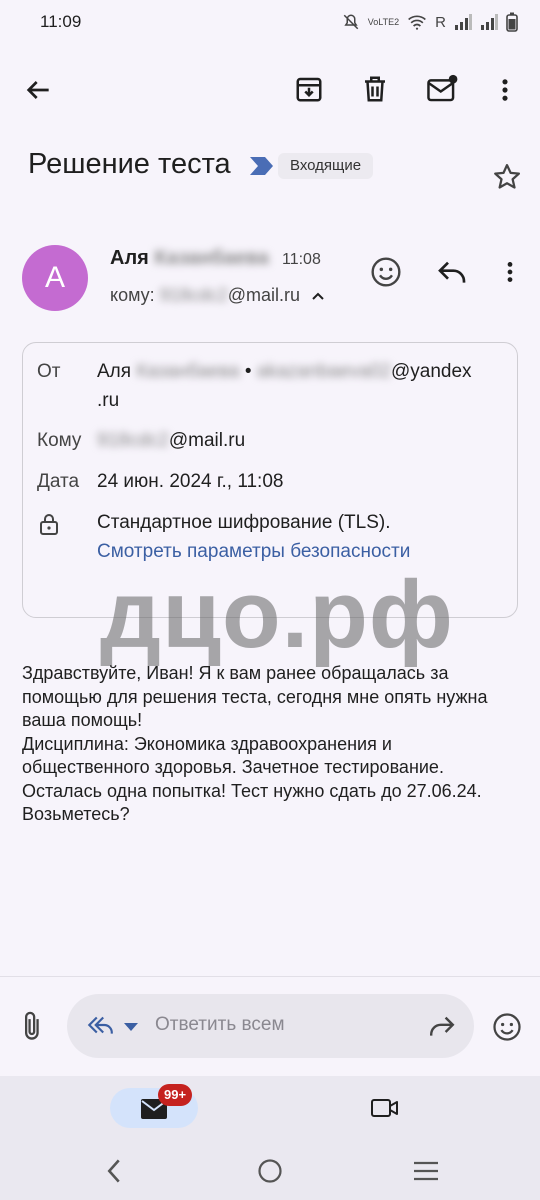  I want to click on email-subject: Решение теста, so click(129, 164).